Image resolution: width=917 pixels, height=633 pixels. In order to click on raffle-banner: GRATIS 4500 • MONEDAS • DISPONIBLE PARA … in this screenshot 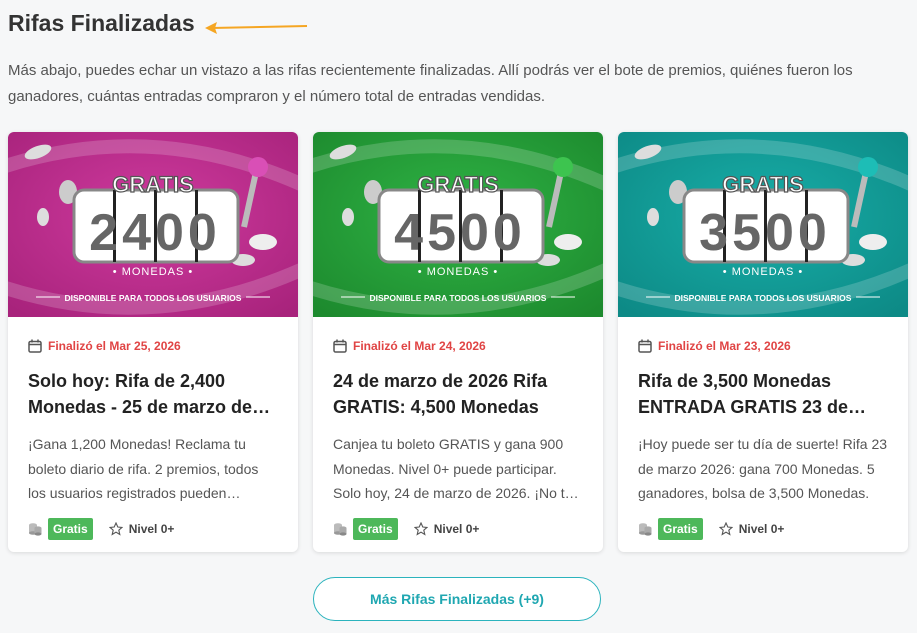, I will do `click(458, 224)`.